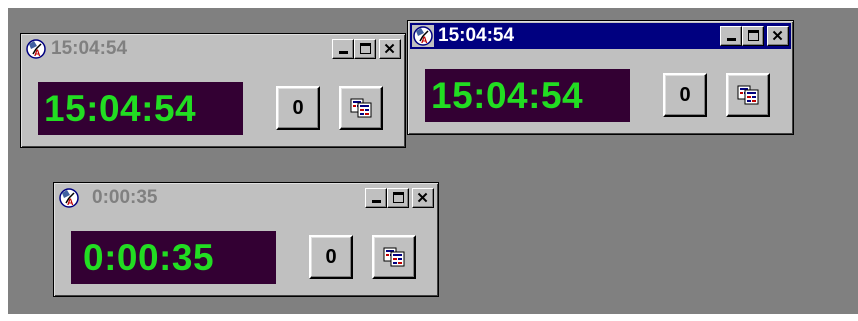  I want to click on time-display: 0:00:35, so click(173, 257).